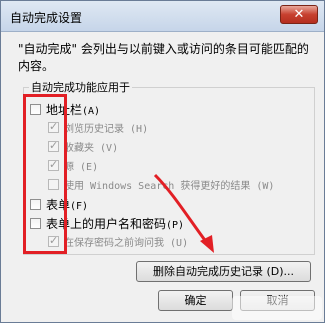  I want to click on red-highlight-box, so click(45, 174).